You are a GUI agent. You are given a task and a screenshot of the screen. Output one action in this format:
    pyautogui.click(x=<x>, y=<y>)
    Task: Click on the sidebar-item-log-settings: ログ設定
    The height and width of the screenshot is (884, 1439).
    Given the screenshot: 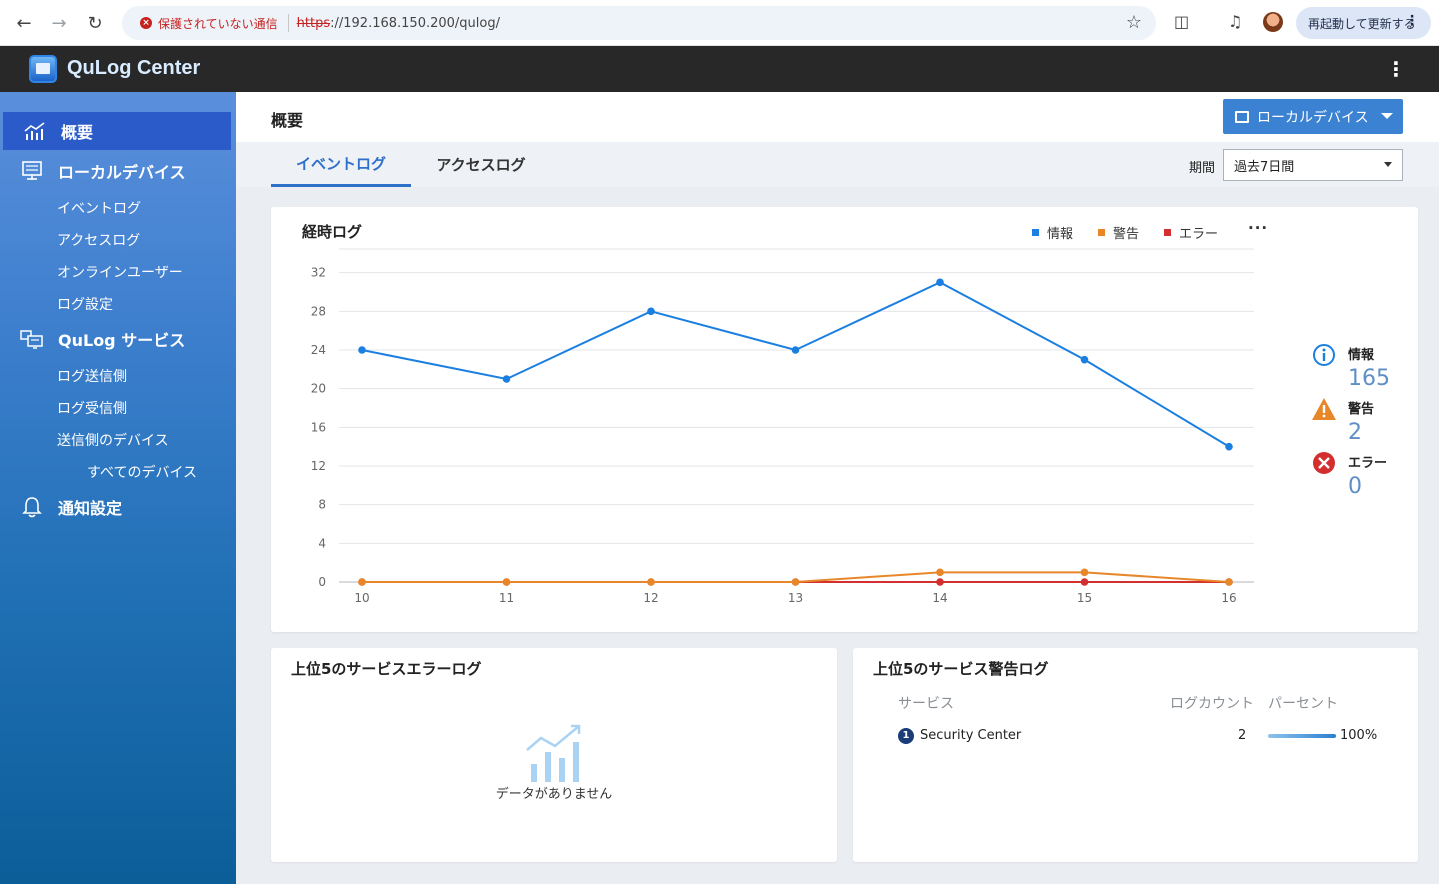 What is the action you would take?
    pyautogui.click(x=85, y=304)
    